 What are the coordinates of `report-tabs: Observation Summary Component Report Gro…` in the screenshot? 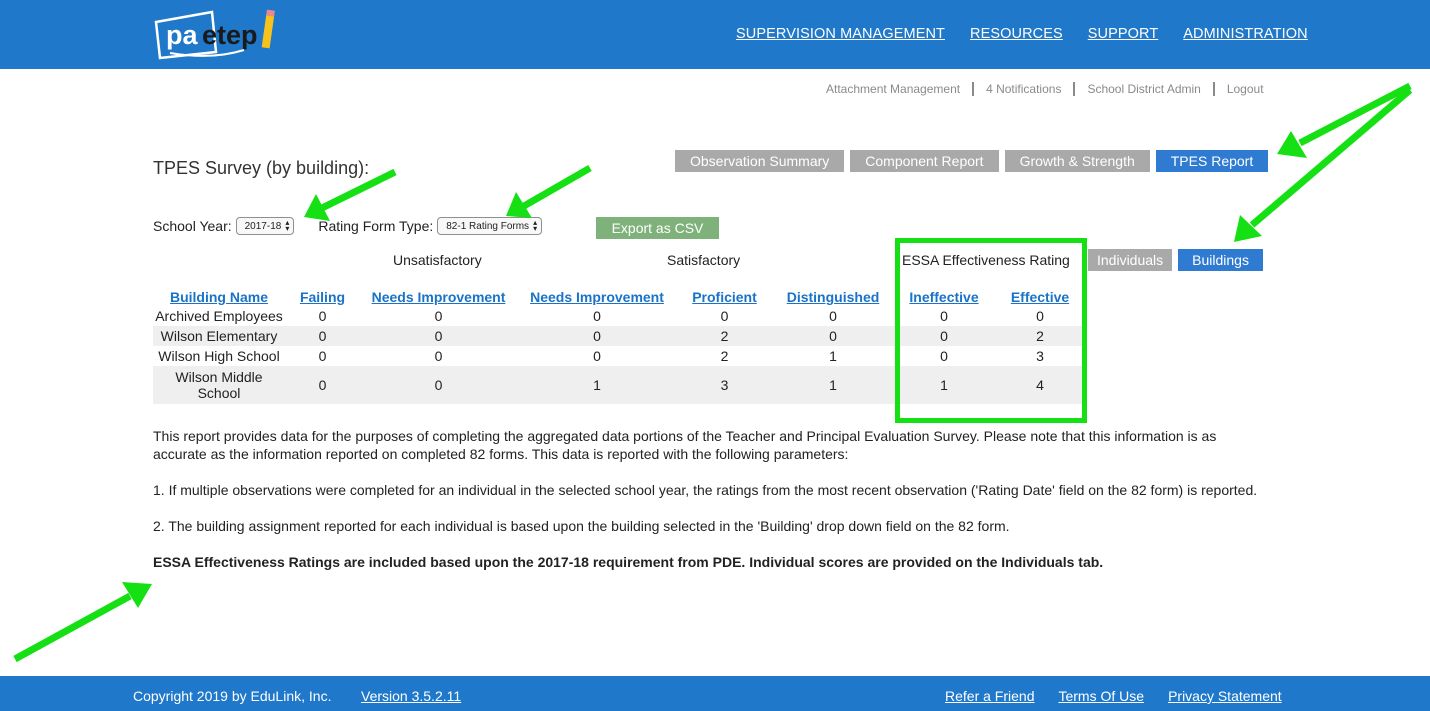 It's located at (972, 161).